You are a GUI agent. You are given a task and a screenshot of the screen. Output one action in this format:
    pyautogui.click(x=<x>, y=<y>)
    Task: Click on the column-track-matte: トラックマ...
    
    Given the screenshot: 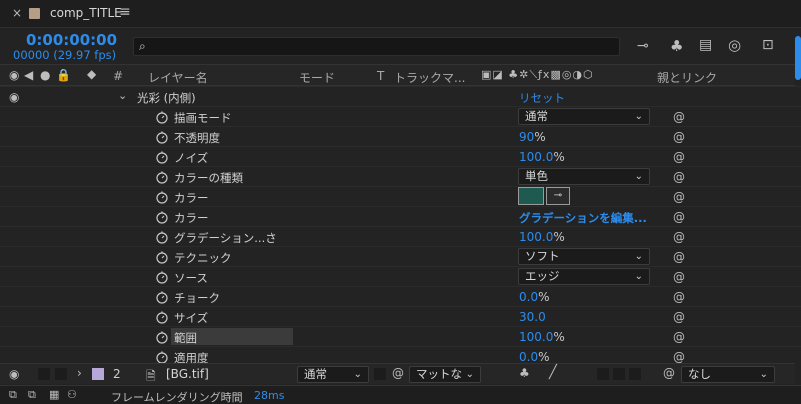 What is the action you would take?
    pyautogui.click(x=429, y=77)
    